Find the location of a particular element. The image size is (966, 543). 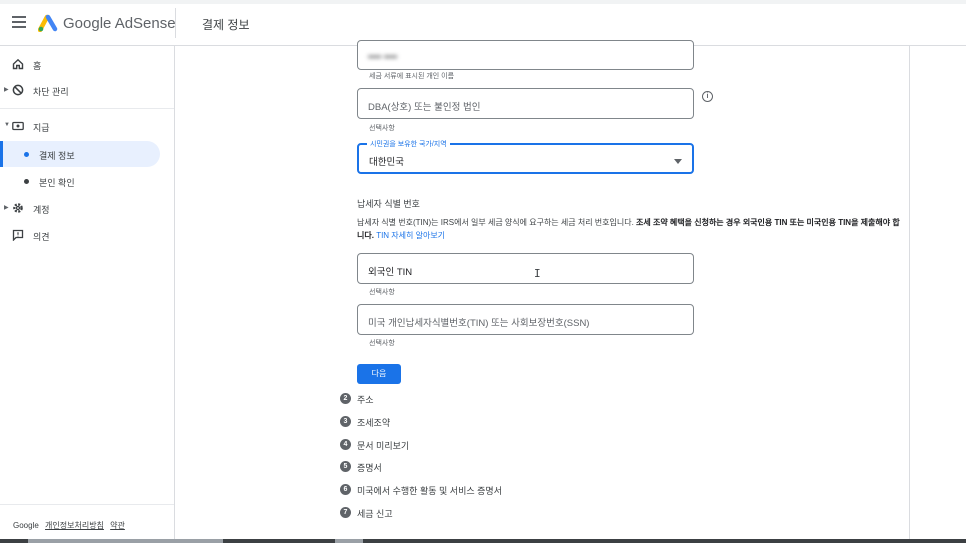

citizenship-country-select: 시민권을 보유한 국가/지역 대한민국 is located at coordinates (525, 156).